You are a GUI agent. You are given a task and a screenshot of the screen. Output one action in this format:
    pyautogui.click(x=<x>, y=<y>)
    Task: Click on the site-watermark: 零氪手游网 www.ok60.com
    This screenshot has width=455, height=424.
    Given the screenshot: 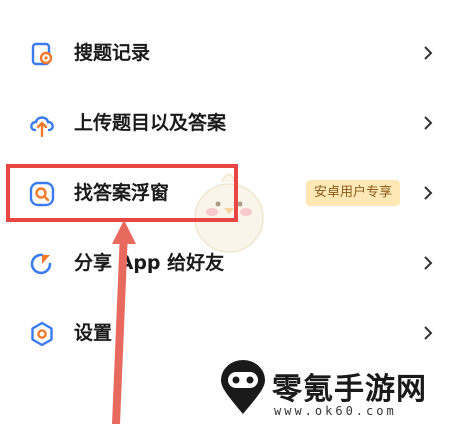 What is the action you would take?
    pyautogui.click(x=334, y=390)
    